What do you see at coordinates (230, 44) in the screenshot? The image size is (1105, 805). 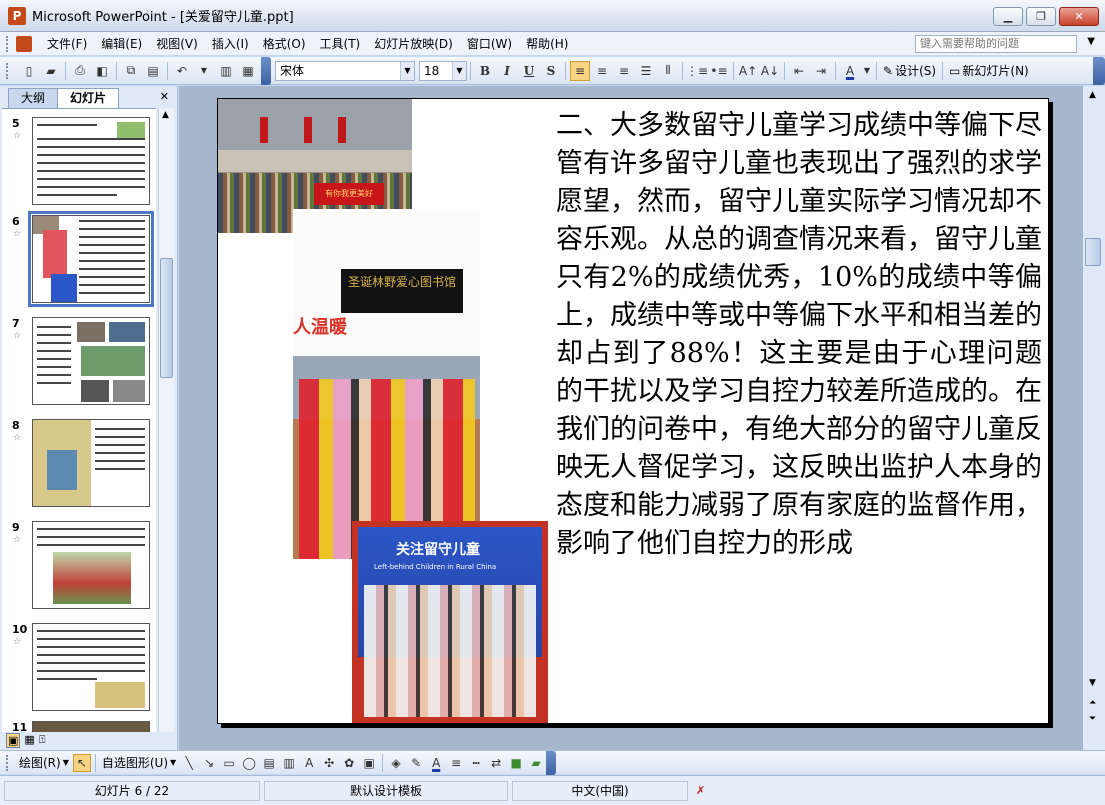 I see `menu-insert: 插入(I)` at bounding box center [230, 44].